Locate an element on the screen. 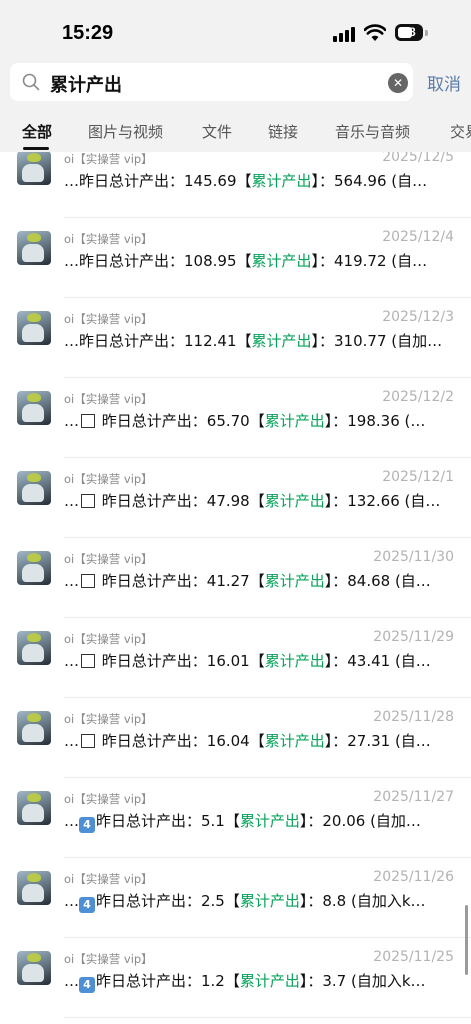  search-input: 累计产出 ✕ is located at coordinates (211, 82).